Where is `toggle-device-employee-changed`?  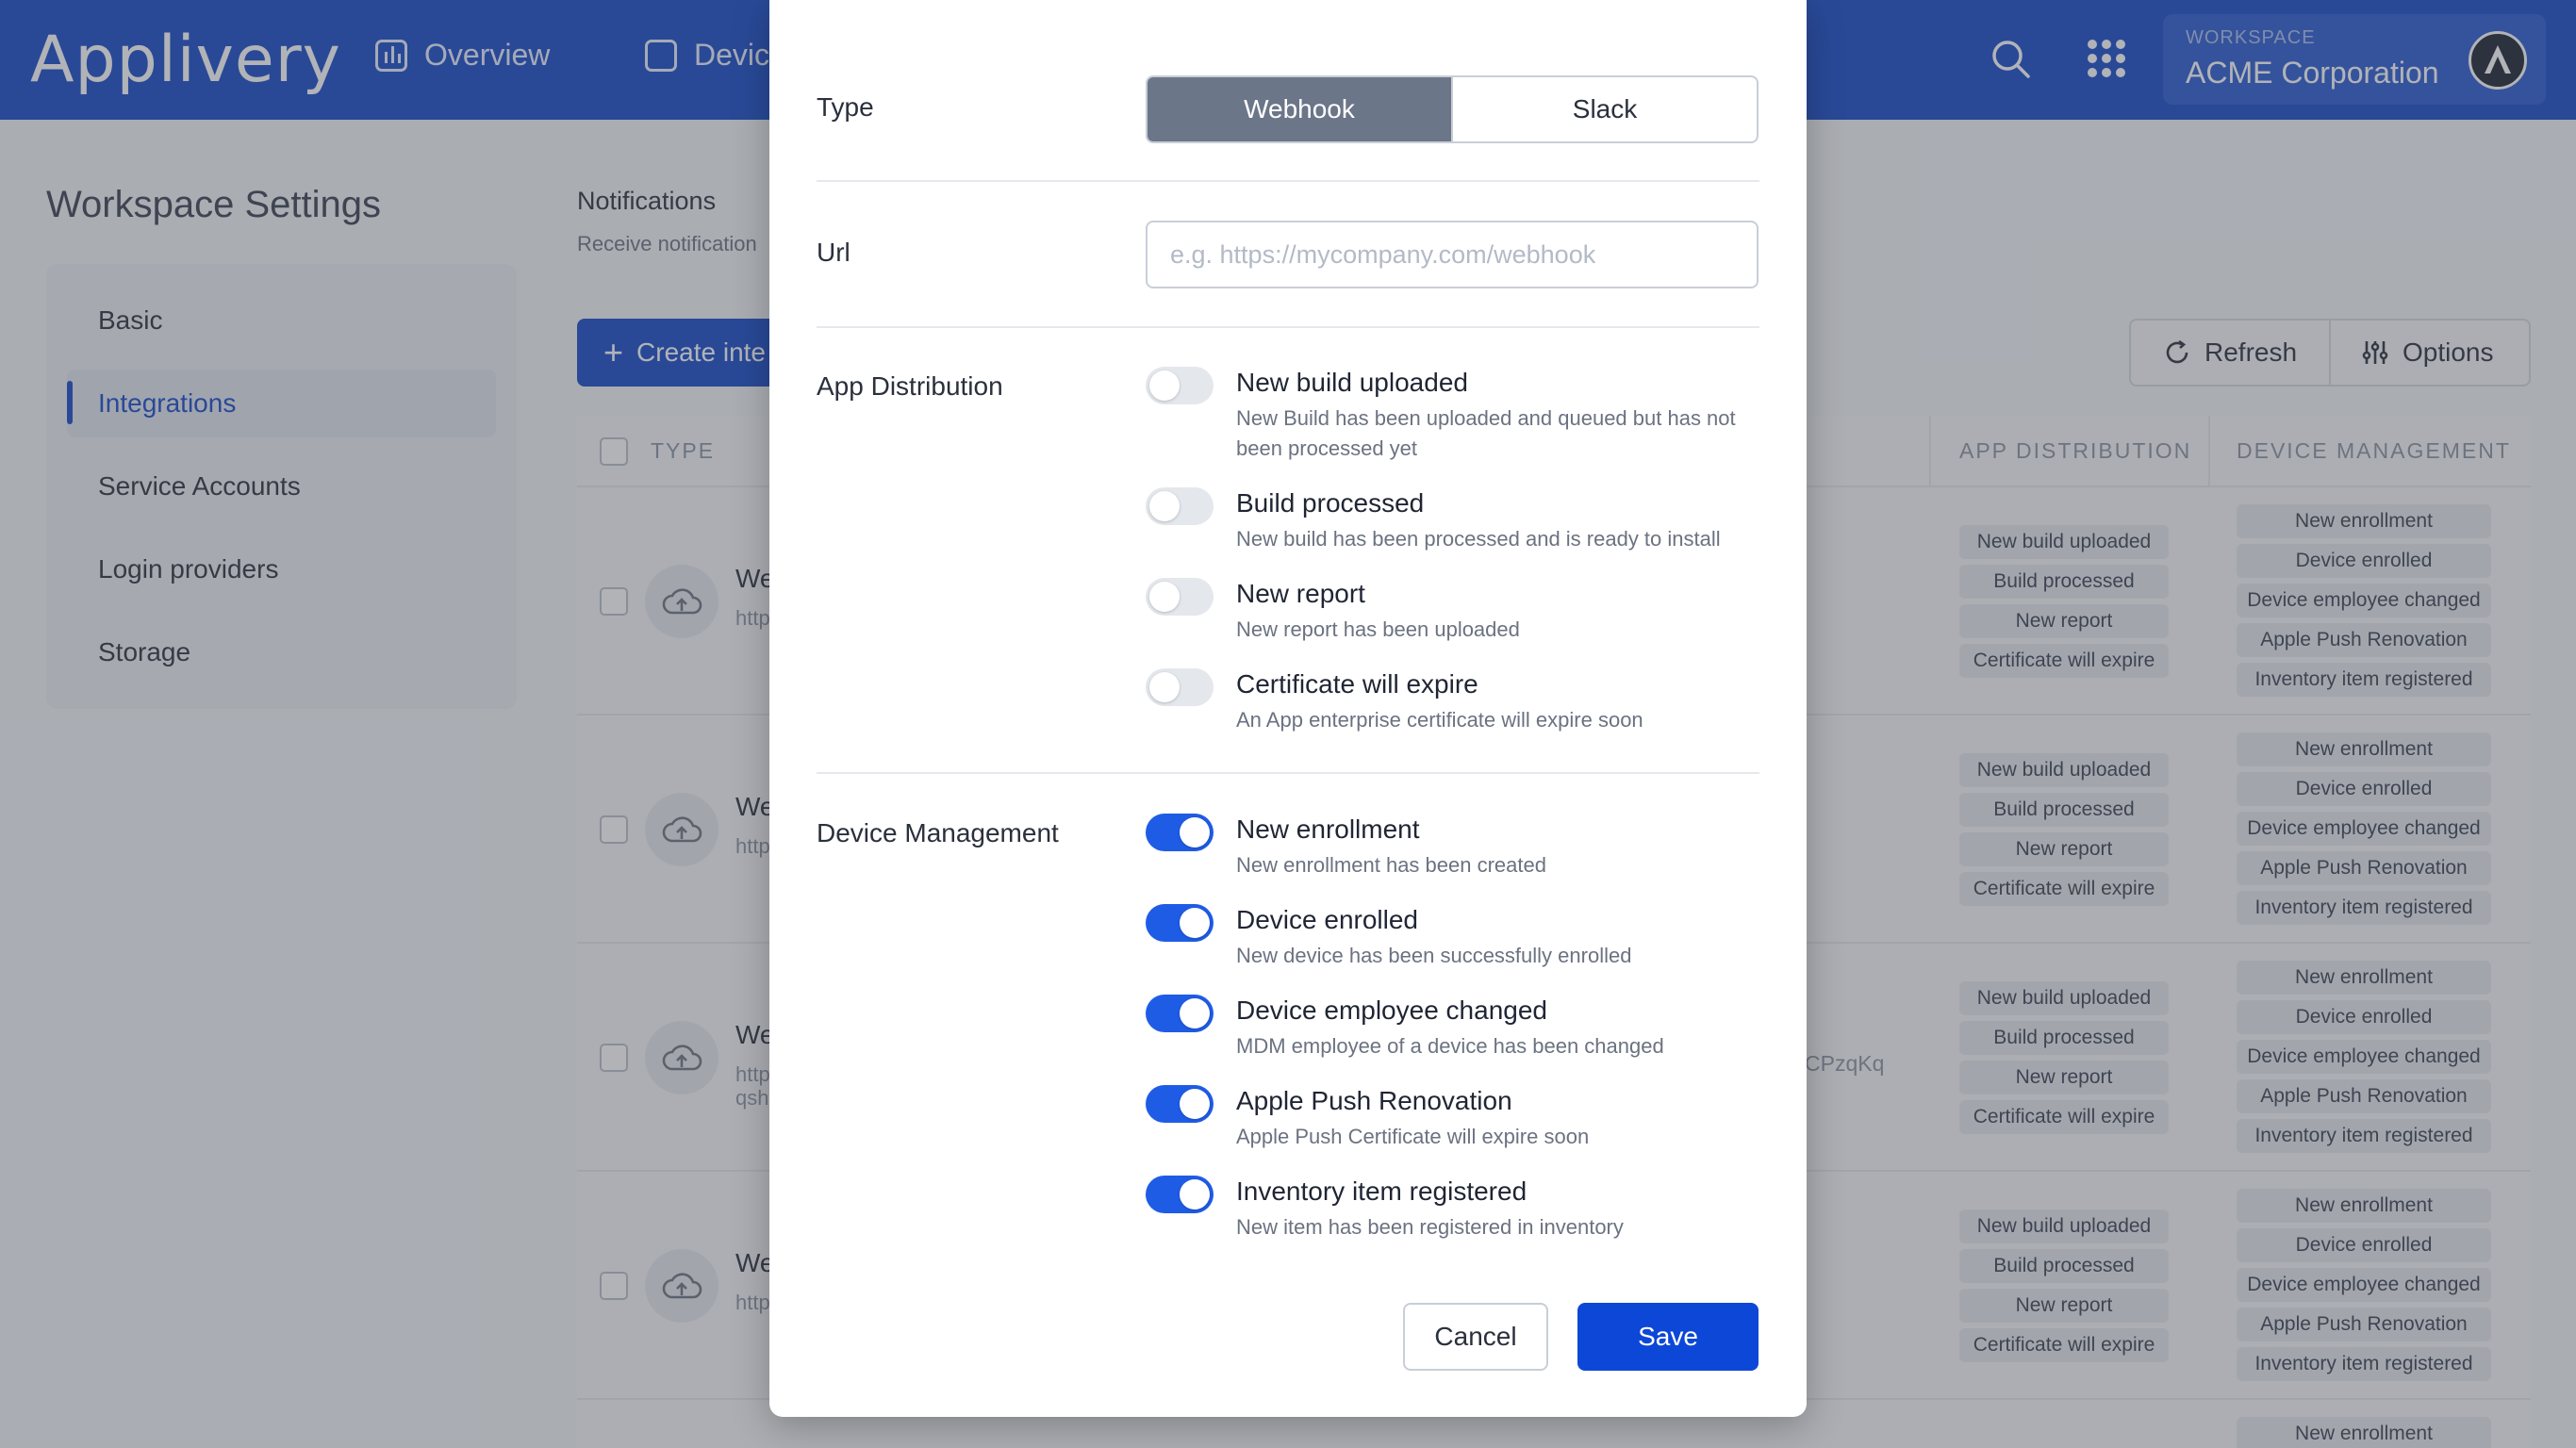 toggle-device-employee-changed is located at coordinates (1180, 1013).